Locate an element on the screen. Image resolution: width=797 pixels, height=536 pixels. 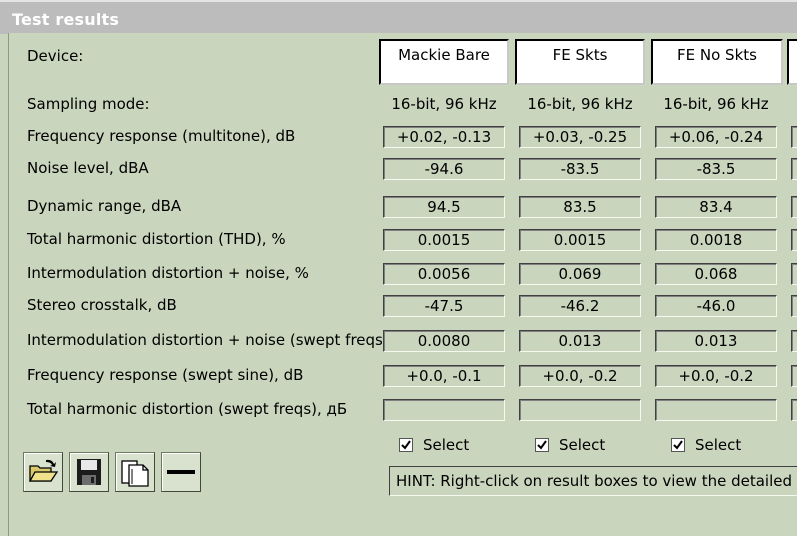
result-cell: +0.0, -0.1 is located at coordinates (444, 376).